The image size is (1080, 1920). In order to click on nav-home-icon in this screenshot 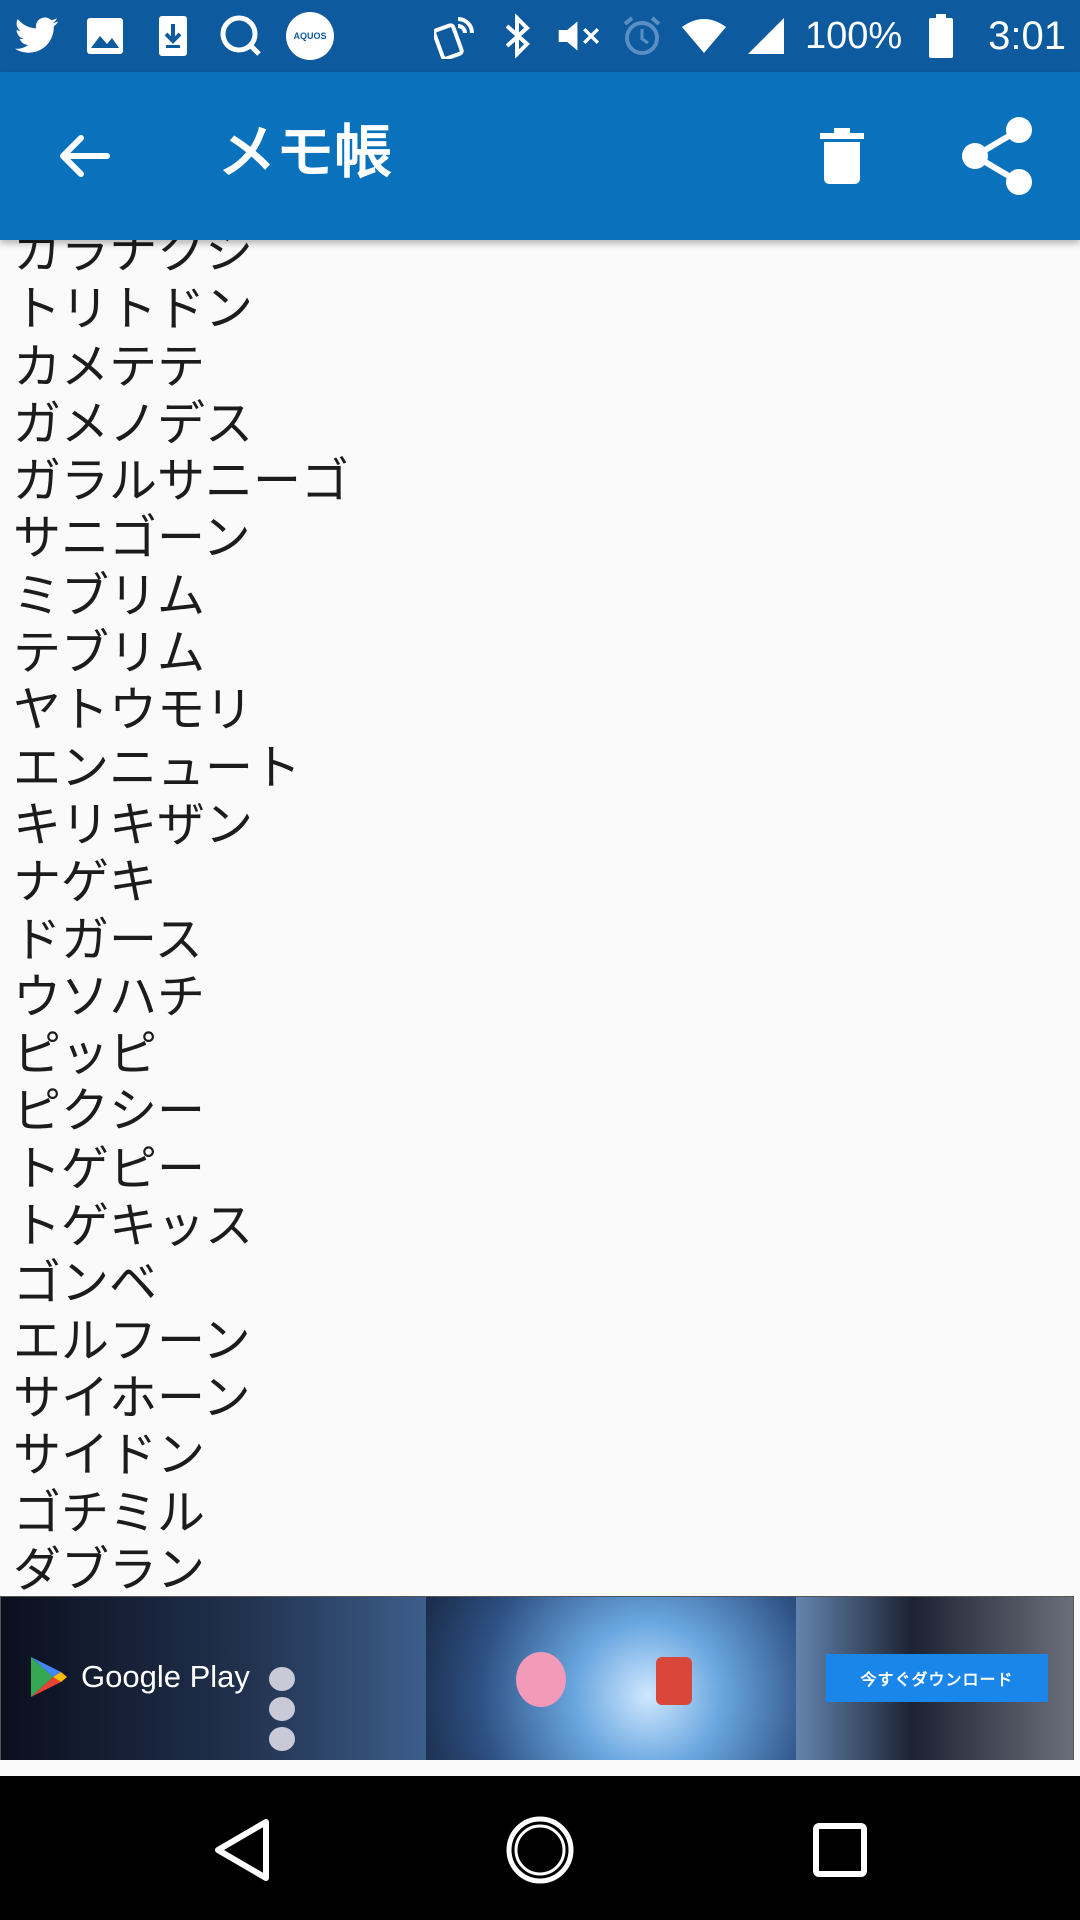, I will do `click(540, 1850)`.